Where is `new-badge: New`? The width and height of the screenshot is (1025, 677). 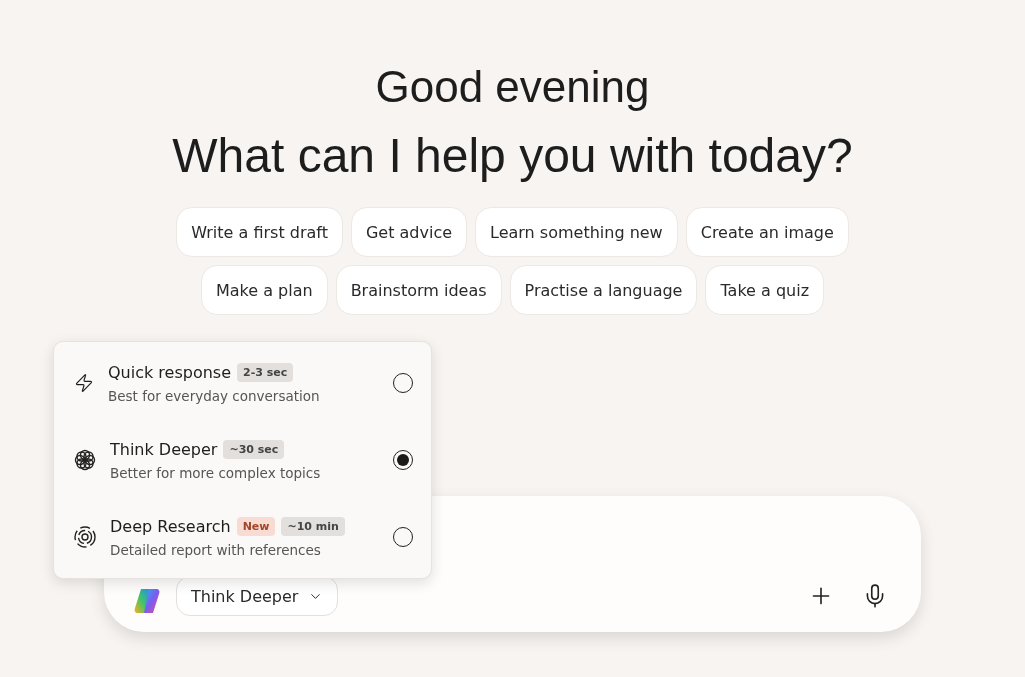
new-badge: New is located at coordinates (256, 526).